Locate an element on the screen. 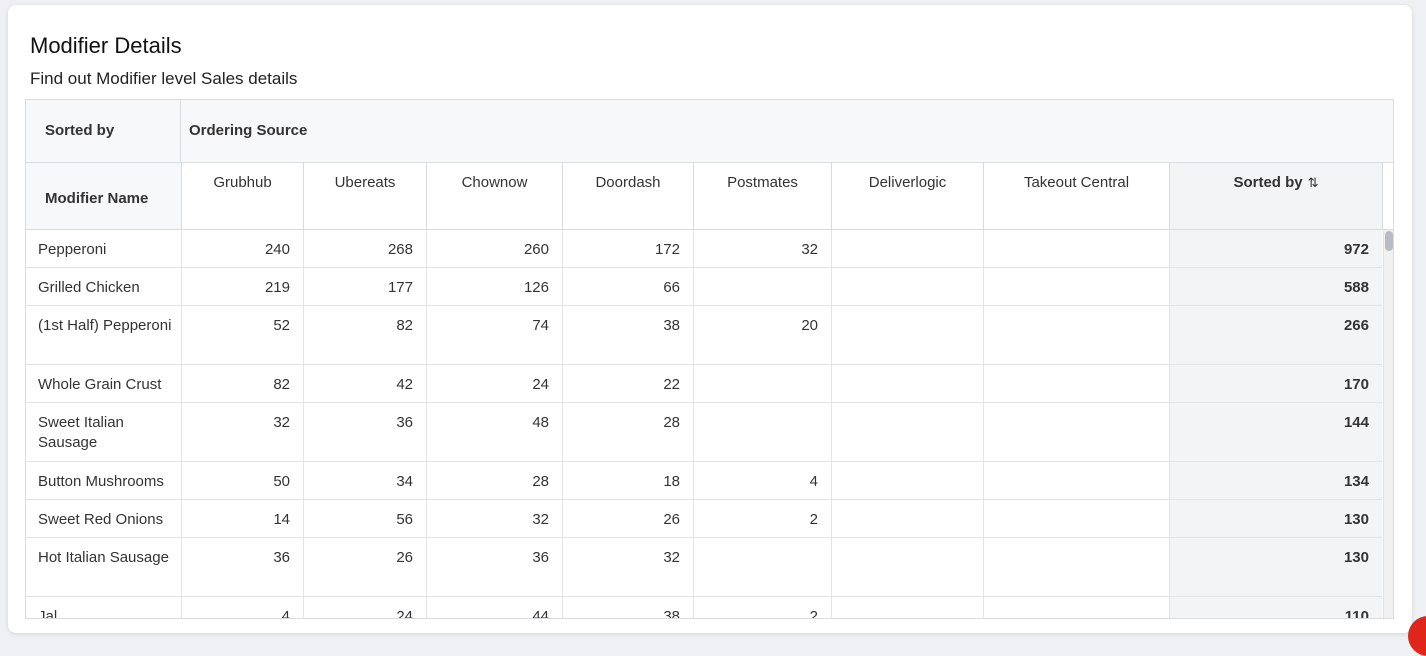 The width and height of the screenshot is (1426, 656). total-cell: 170 is located at coordinates (1276, 383).